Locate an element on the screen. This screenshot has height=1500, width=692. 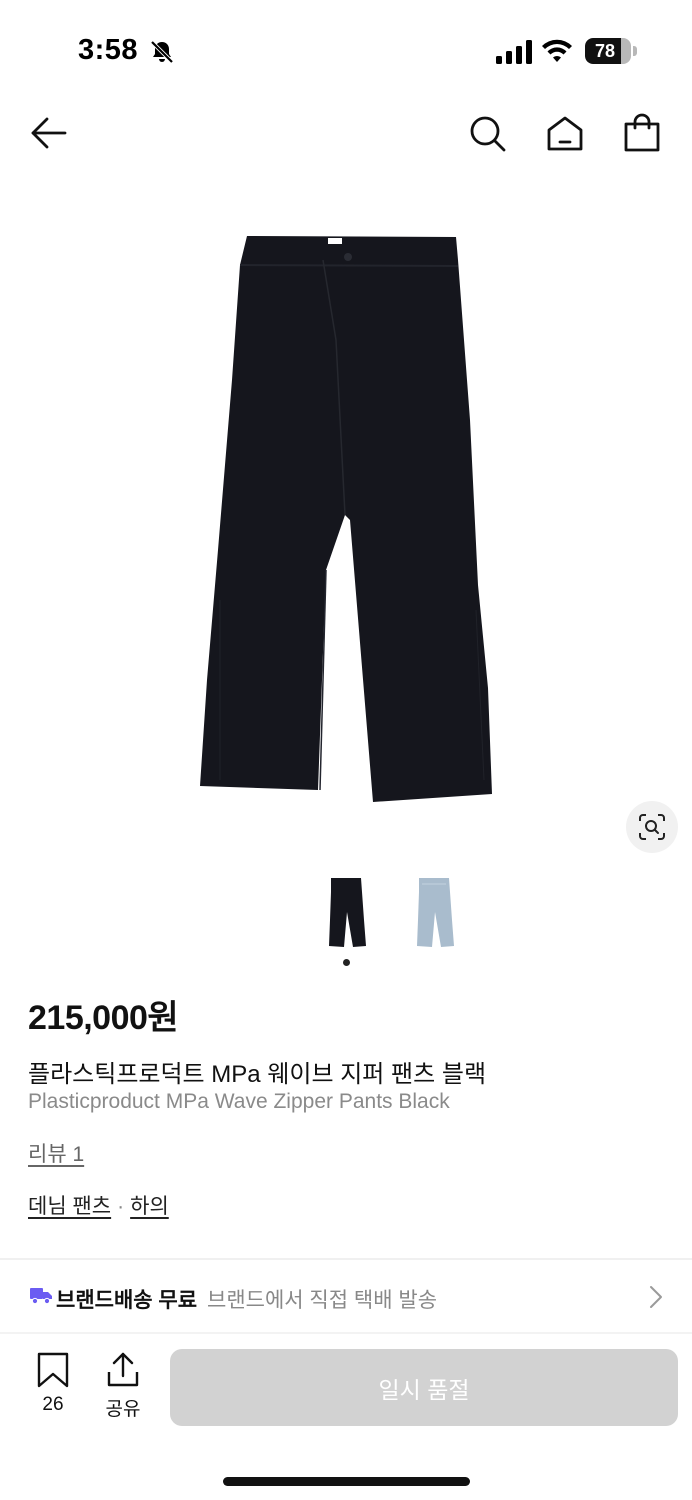
battery-icon: 78 is located at coordinates (611, 51).